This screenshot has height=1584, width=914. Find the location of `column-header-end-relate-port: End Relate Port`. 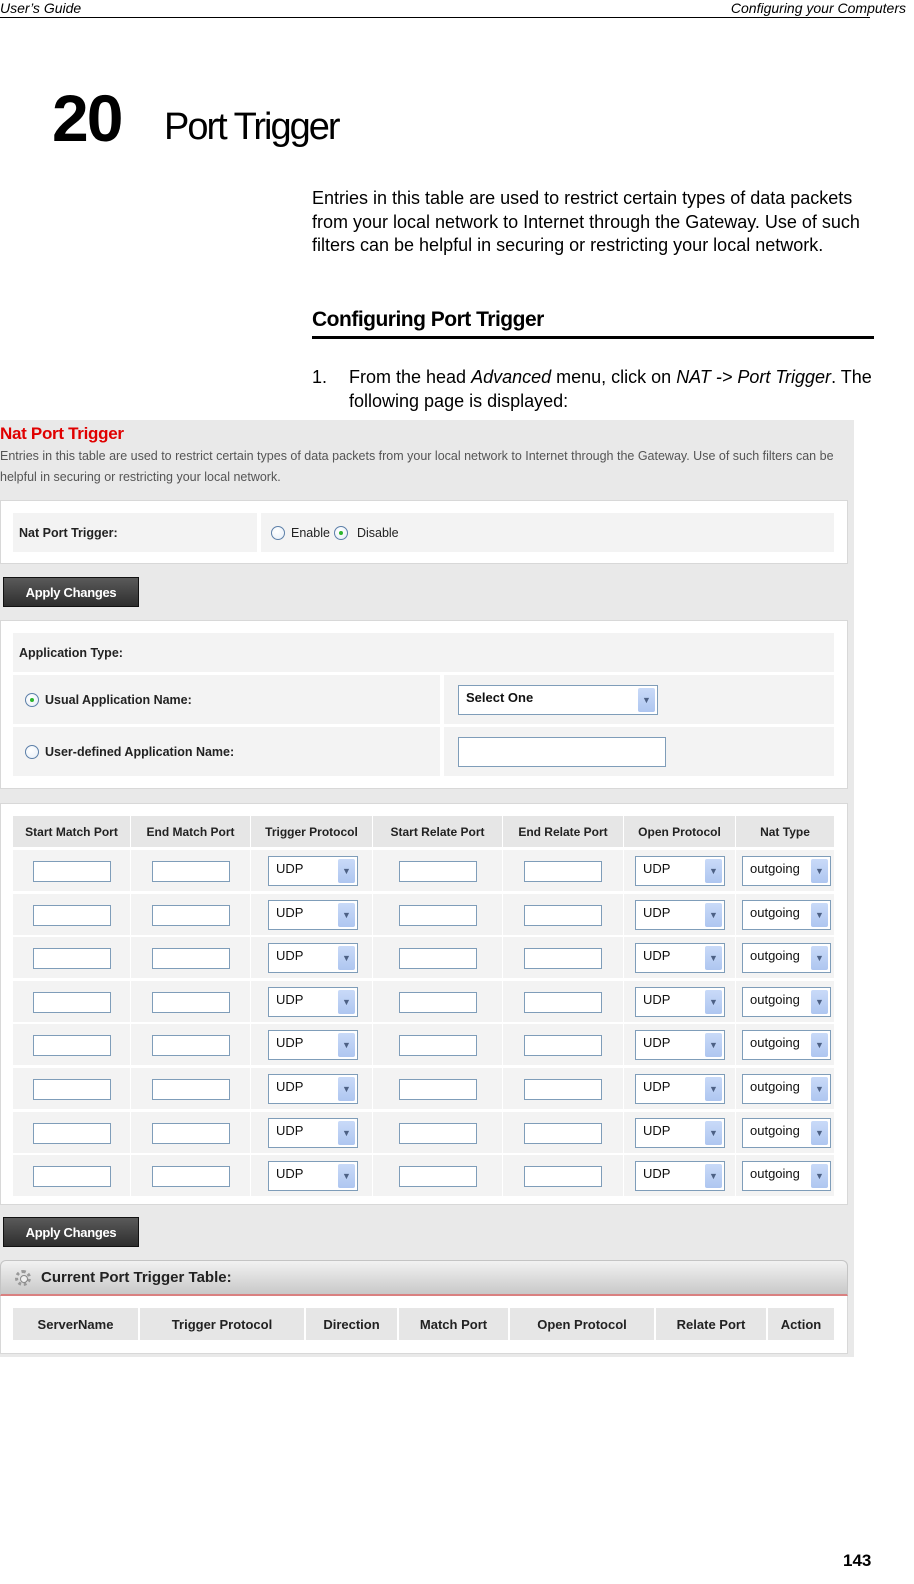

column-header-end-relate-port: End Relate Port is located at coordinates (563, 831).